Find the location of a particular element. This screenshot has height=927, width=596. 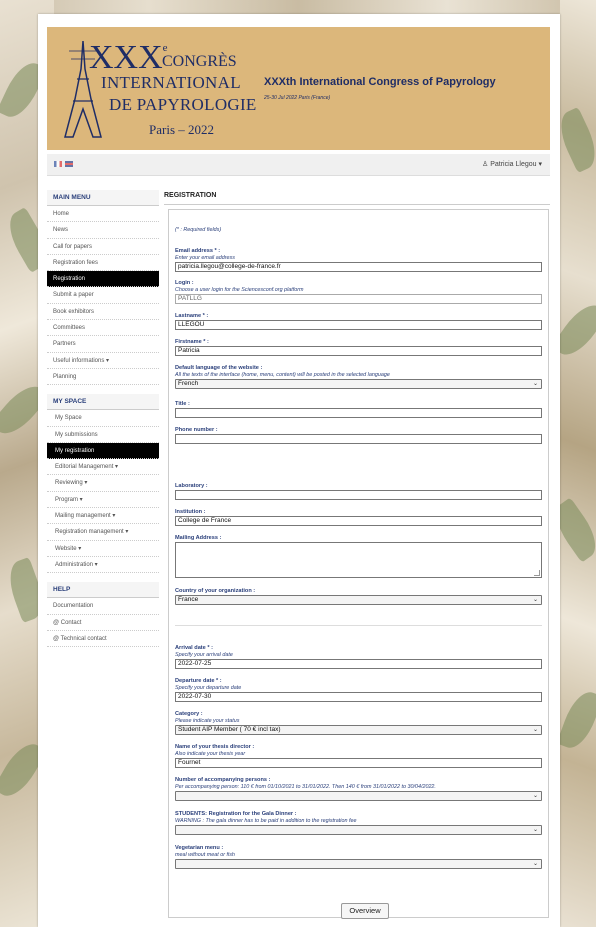

resize-handle-icon is located at coordinates (537, 573).